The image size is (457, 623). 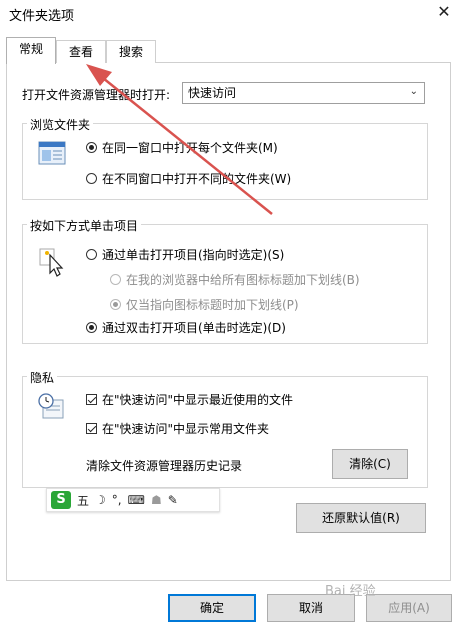 I want to click on annotation-arrow-icon, so click(x=179, y=139).